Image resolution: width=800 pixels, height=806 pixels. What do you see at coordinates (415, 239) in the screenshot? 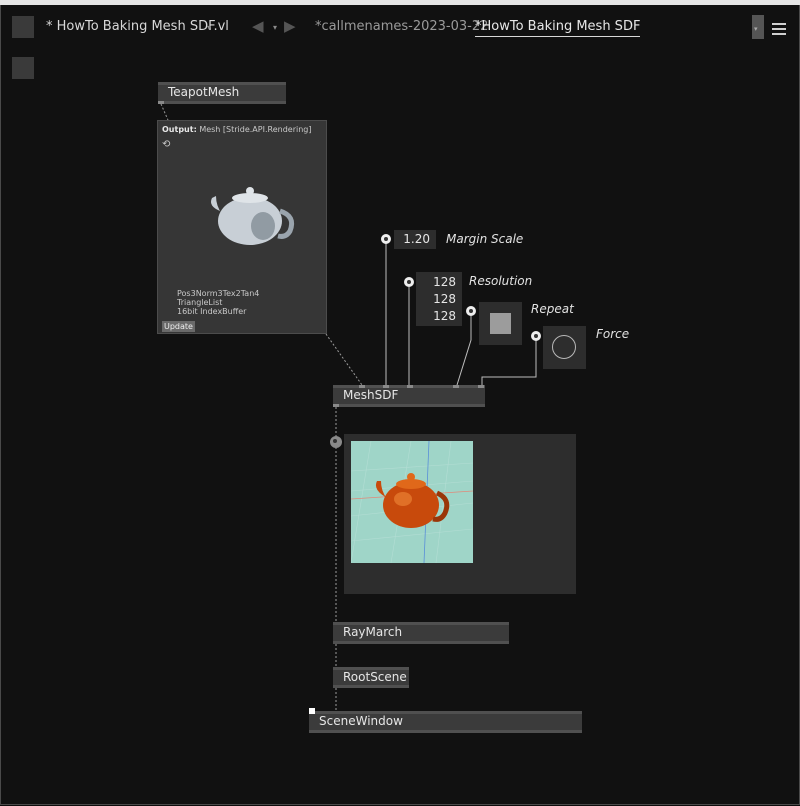
I see `margin-scale-input: 1.20` at bounding box center [415, 239].